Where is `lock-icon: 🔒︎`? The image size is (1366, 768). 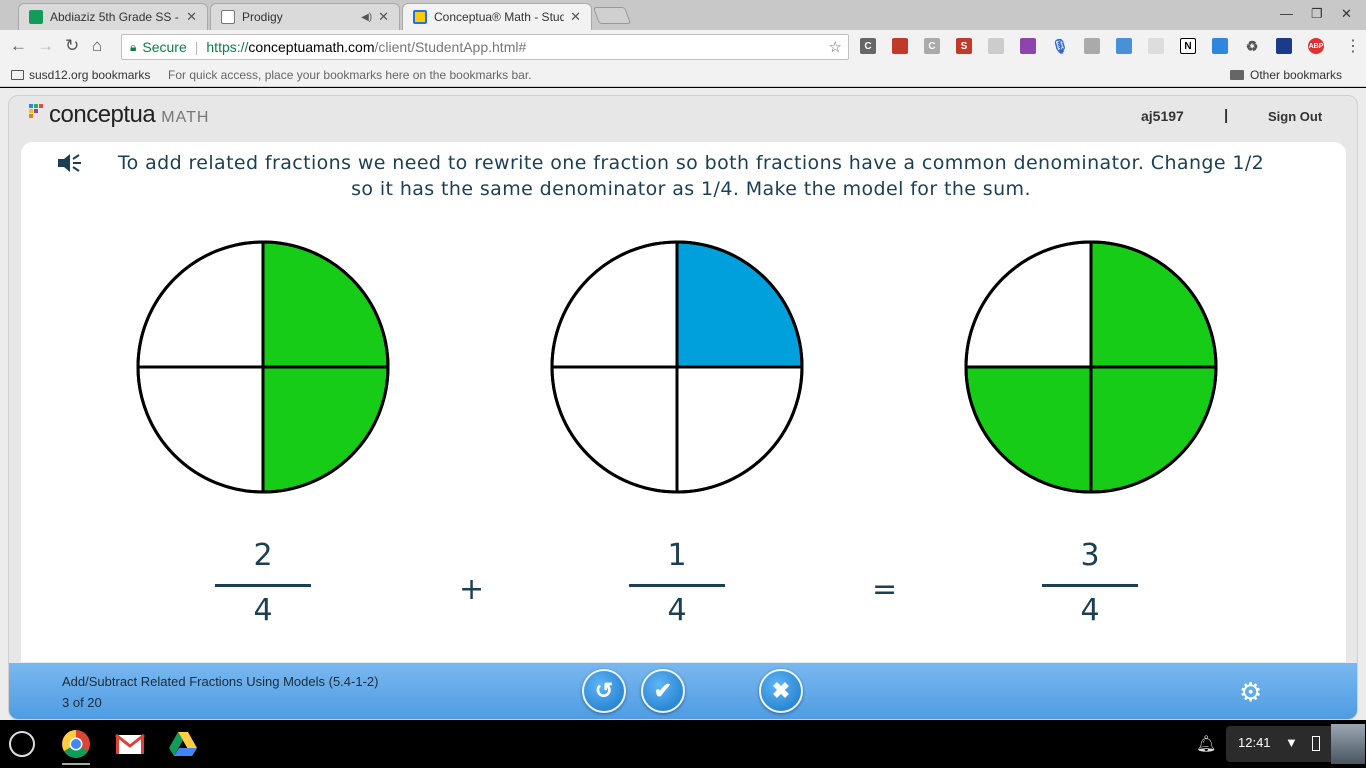
lock-icon: 🔒︎ is located at coordinates (133, 46).